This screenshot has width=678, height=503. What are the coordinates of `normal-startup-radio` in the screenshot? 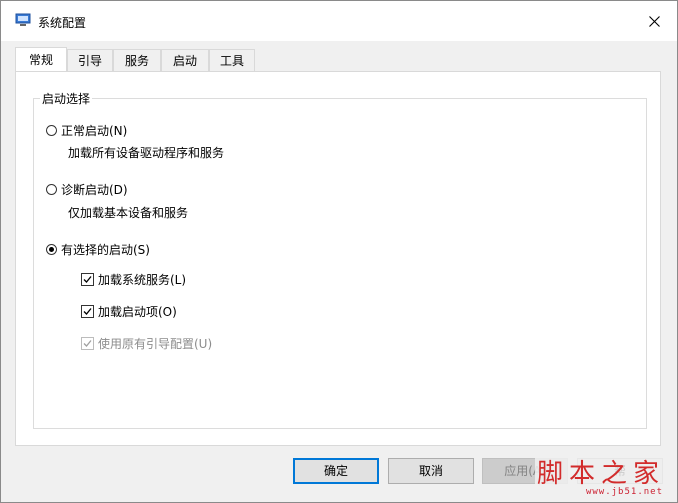 It's located at (51, 130).